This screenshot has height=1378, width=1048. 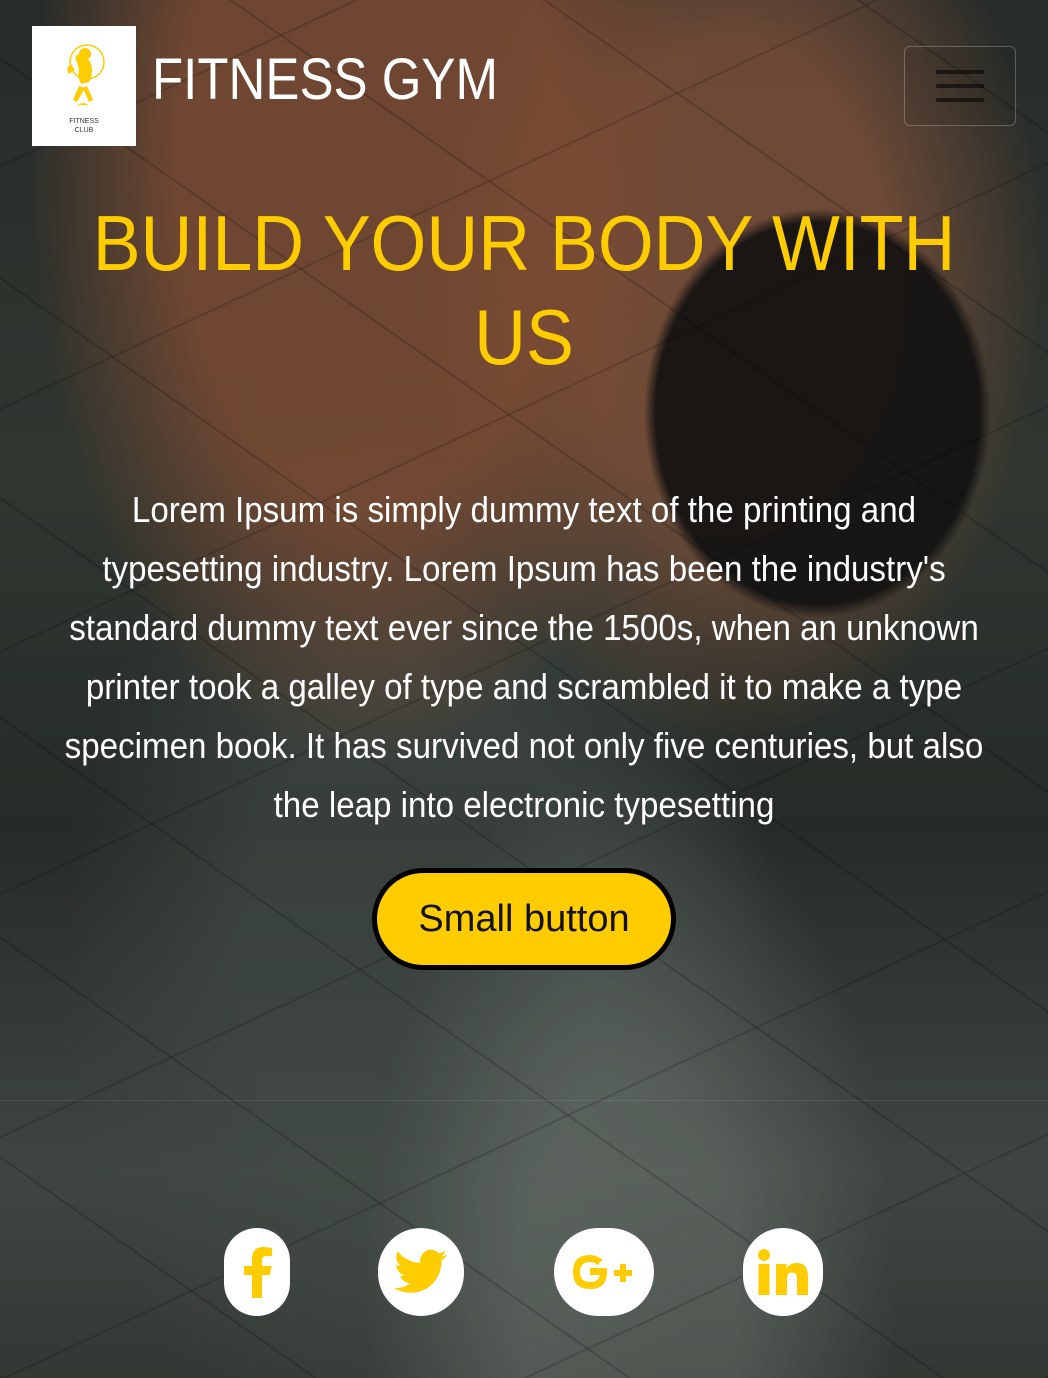 I want to click on header: FITNESS CLUB FITNESS GYM, so click(x=524, y=86).